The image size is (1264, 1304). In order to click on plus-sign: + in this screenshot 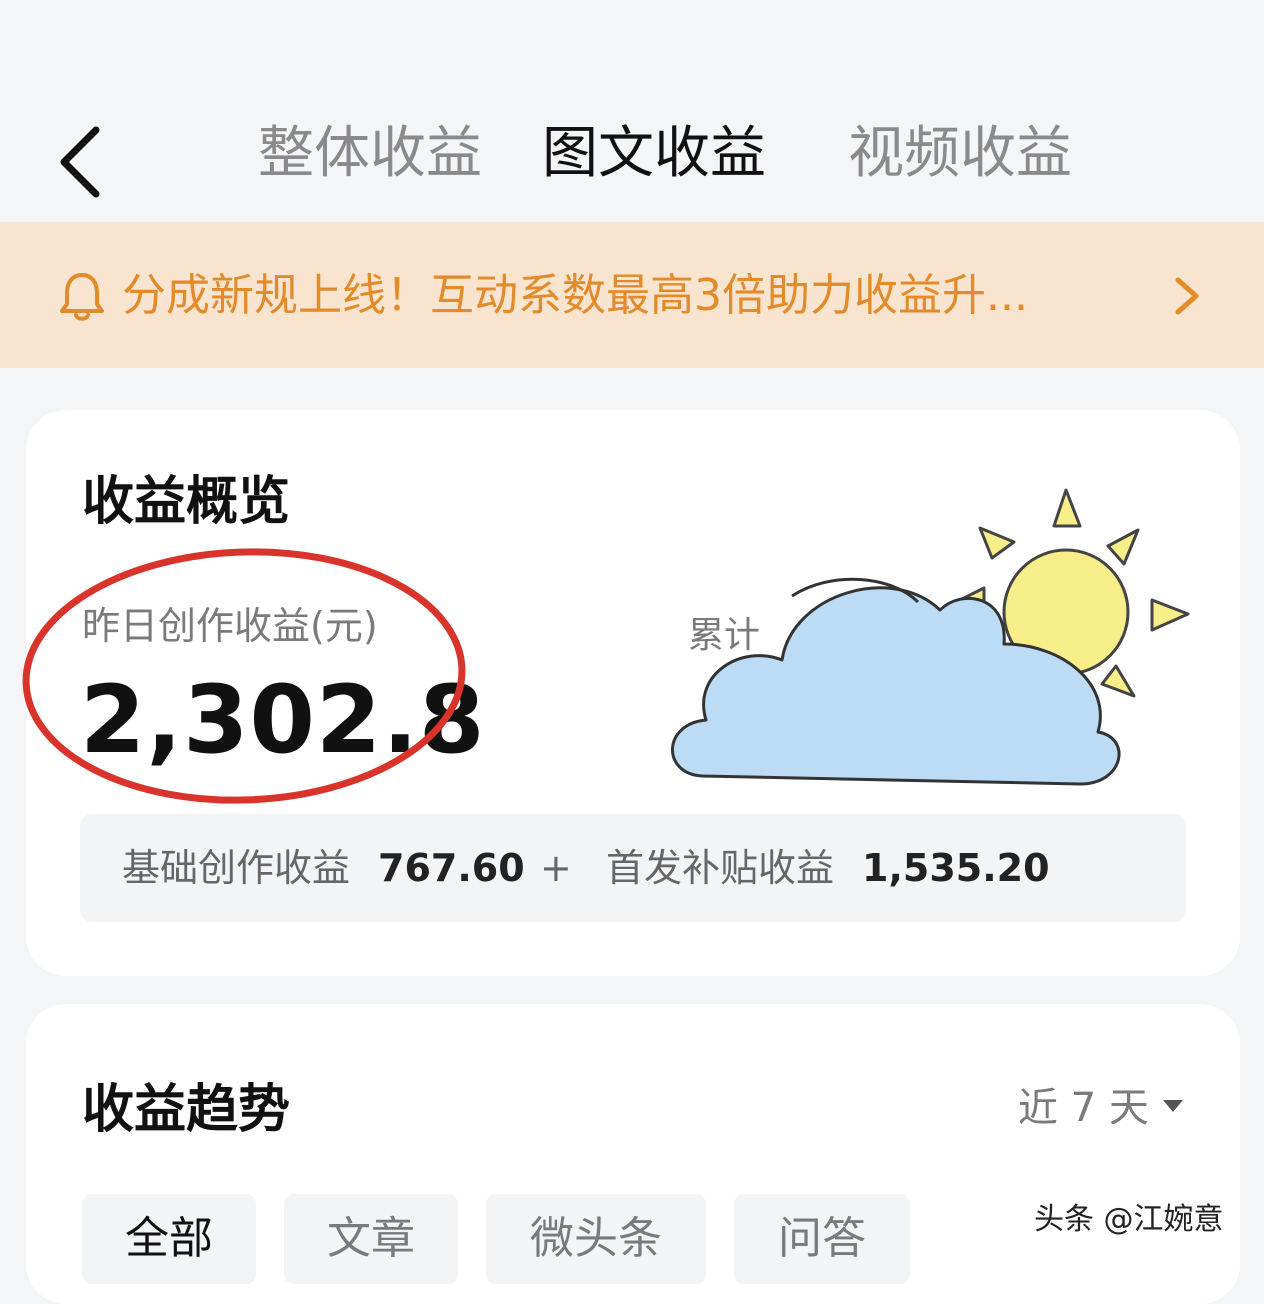, I will do `click(556, 868)`.